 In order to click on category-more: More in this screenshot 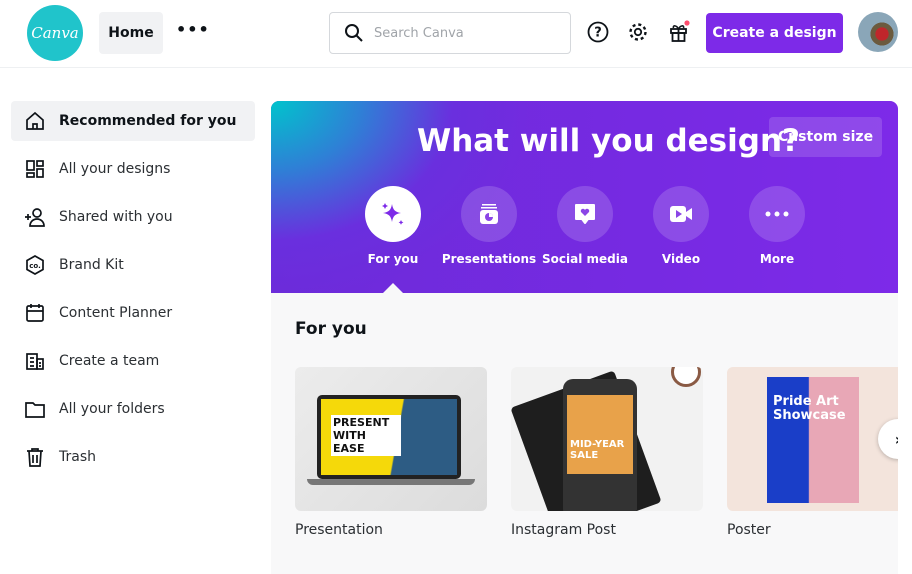, I will do `click(777, 226)`.